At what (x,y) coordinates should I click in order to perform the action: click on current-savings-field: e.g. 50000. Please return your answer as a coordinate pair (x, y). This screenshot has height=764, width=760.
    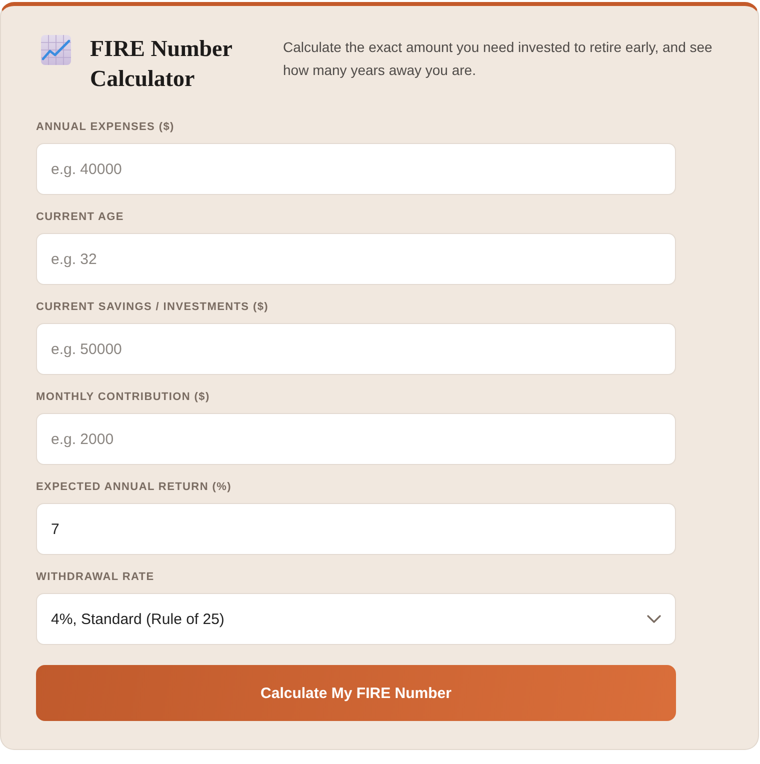
    Looking at the image, I should click on (356, 349).